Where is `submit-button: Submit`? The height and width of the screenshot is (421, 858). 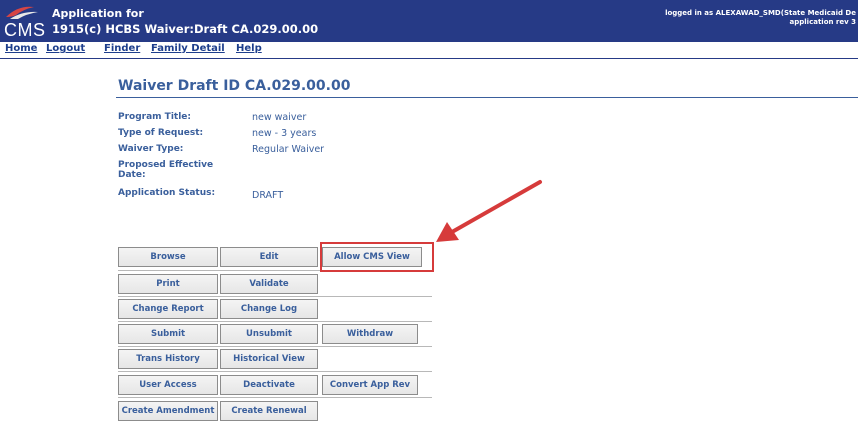
submit-button: Submit is located at coordinates (168, 334).